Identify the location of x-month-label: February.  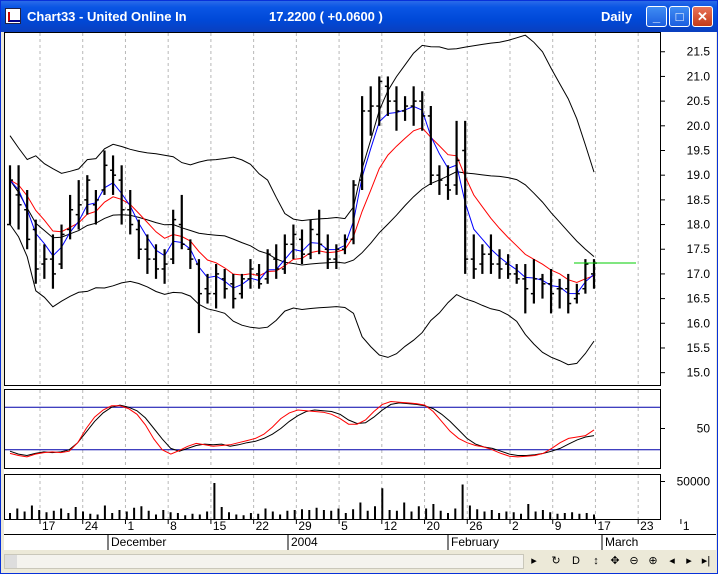
(475, 542).